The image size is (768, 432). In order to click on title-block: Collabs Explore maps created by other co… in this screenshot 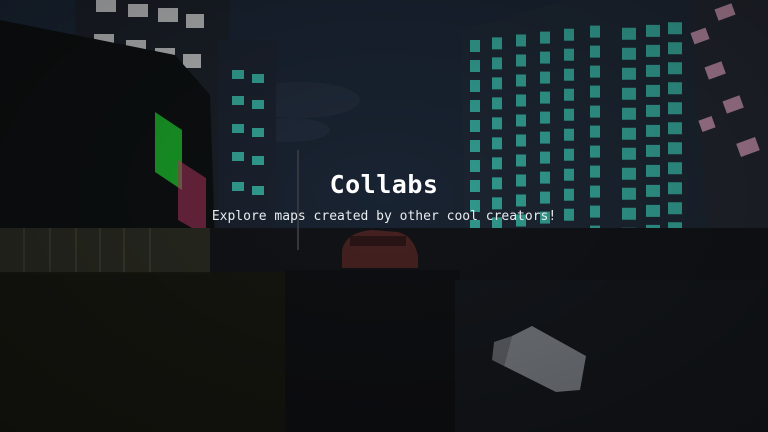, I will do `click(384, 197)`.